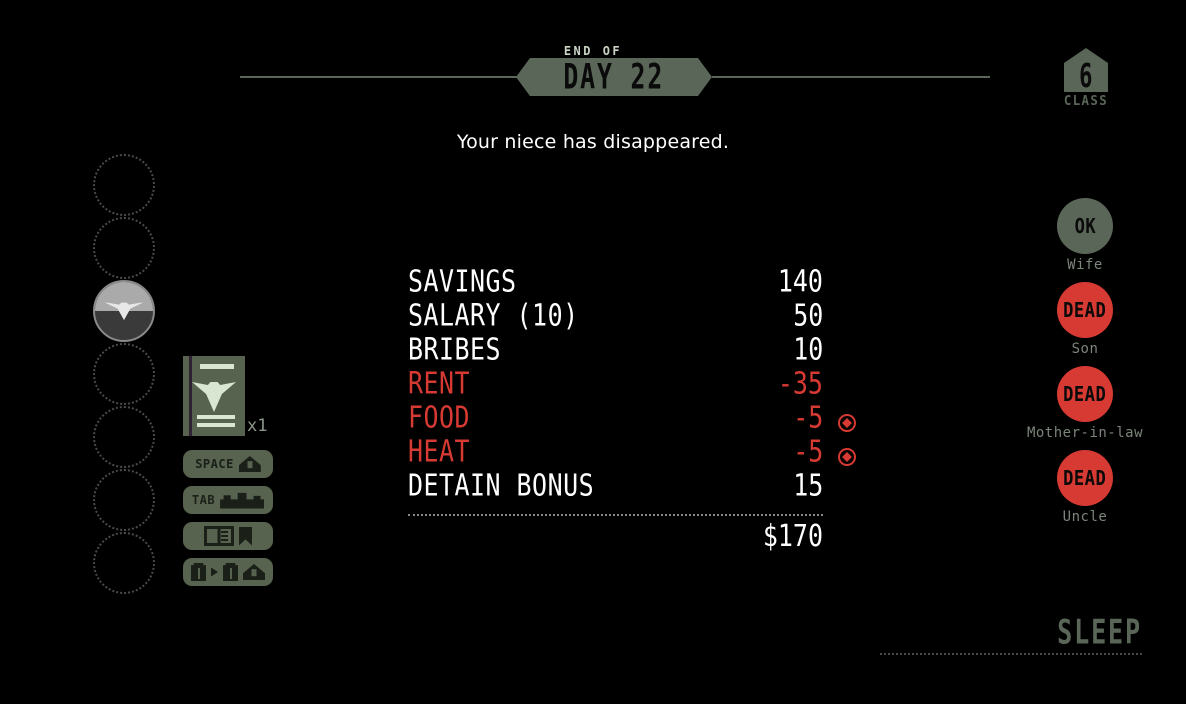 This screenshot has height=704, width=1186. I want to click on hotkey-document-transfer-button, so click(228, 572).